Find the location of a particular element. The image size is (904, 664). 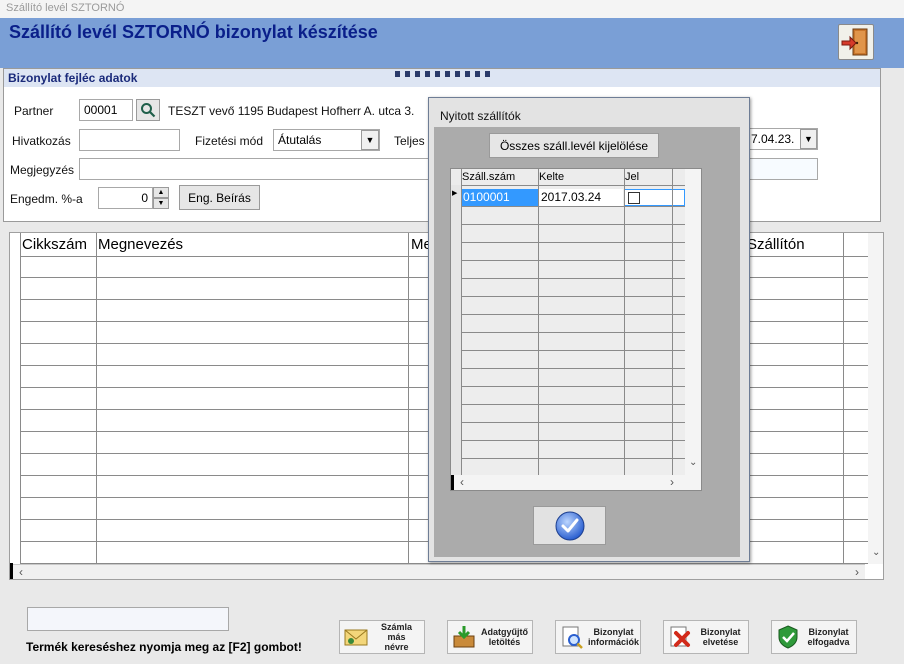

discount-spin-up: ▲ is located at coordinates (161, 192).